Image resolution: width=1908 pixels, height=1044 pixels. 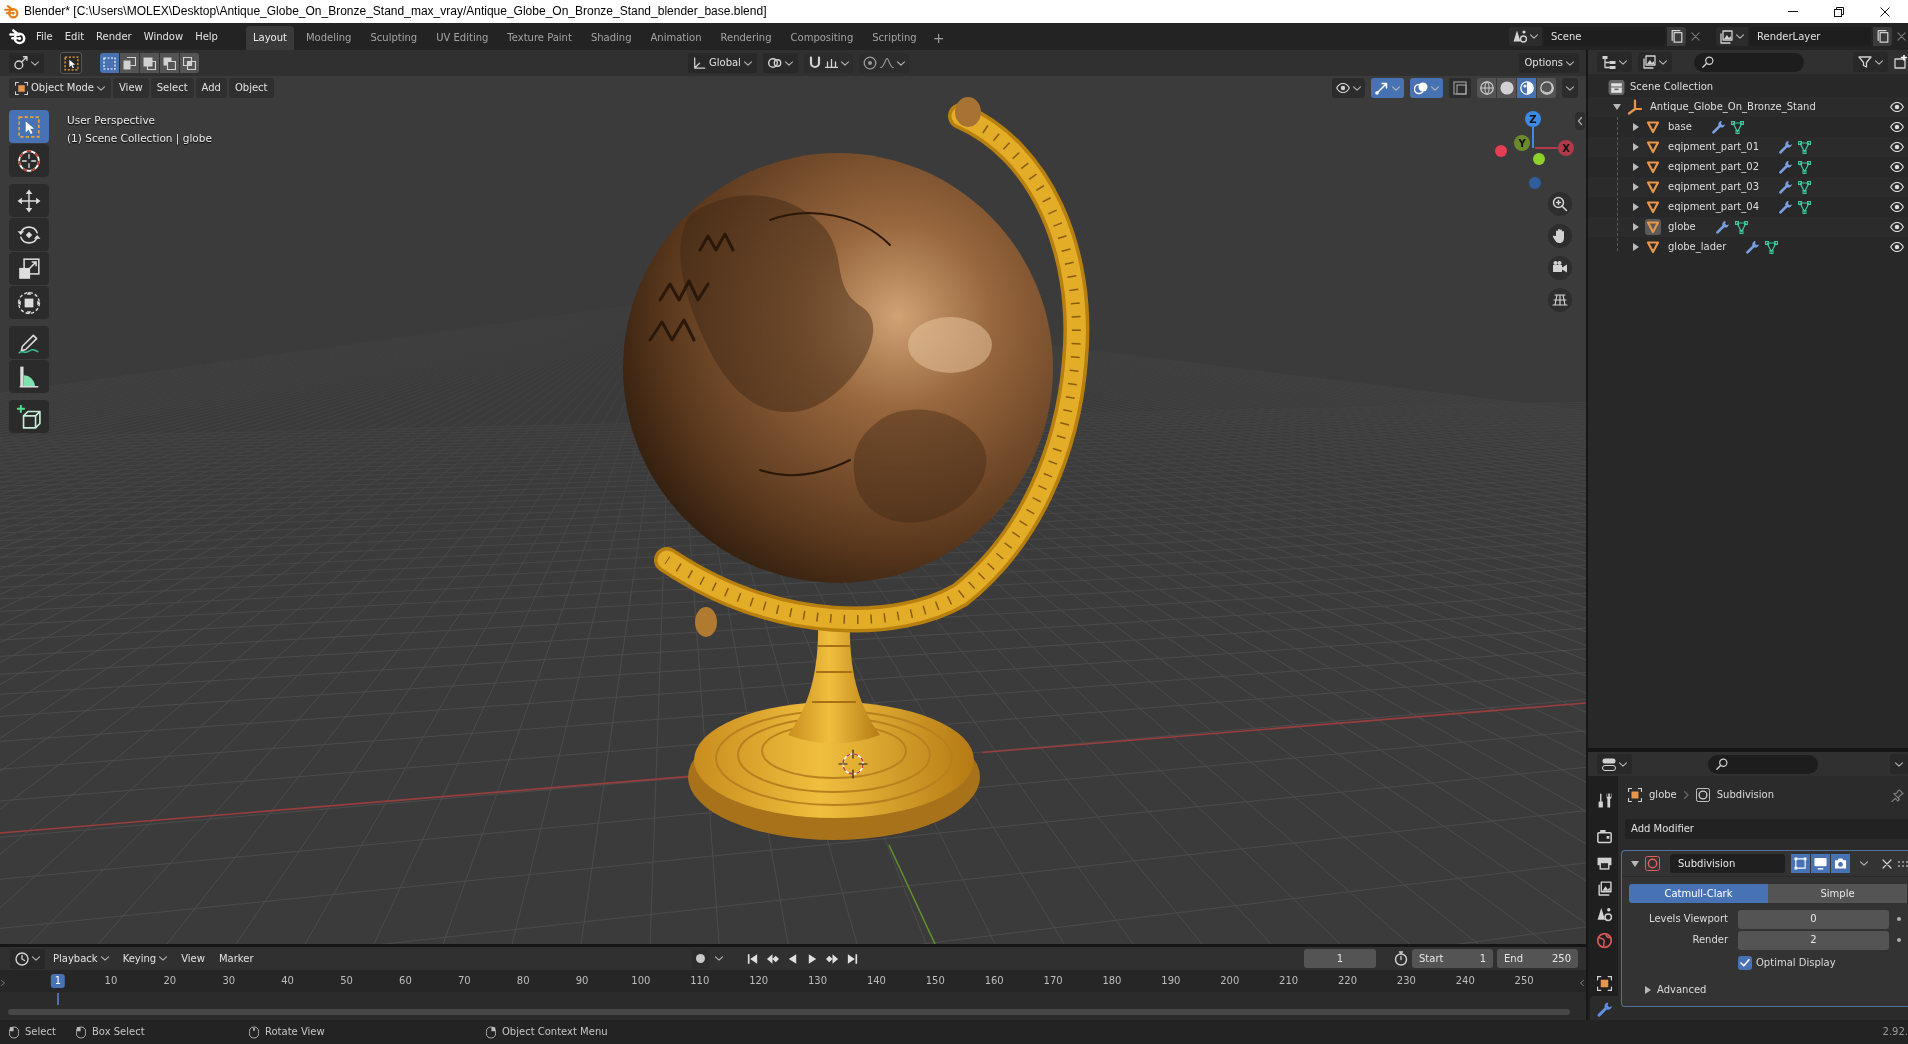 I want to click on axis-handle: Y, so click(x=1522, y=143).